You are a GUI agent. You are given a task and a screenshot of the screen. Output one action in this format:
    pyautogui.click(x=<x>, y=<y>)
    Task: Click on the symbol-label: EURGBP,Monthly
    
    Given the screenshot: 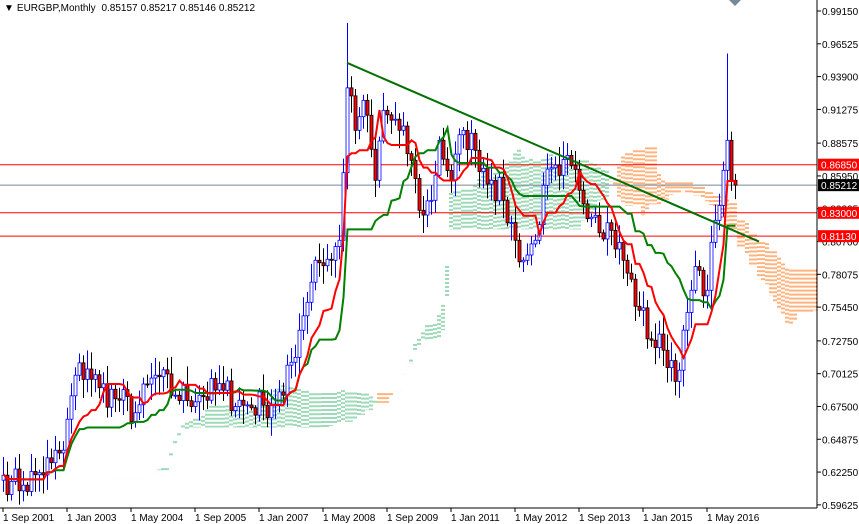 What is the action you would take?
    pyautogui.click(x=56, y=8)
    